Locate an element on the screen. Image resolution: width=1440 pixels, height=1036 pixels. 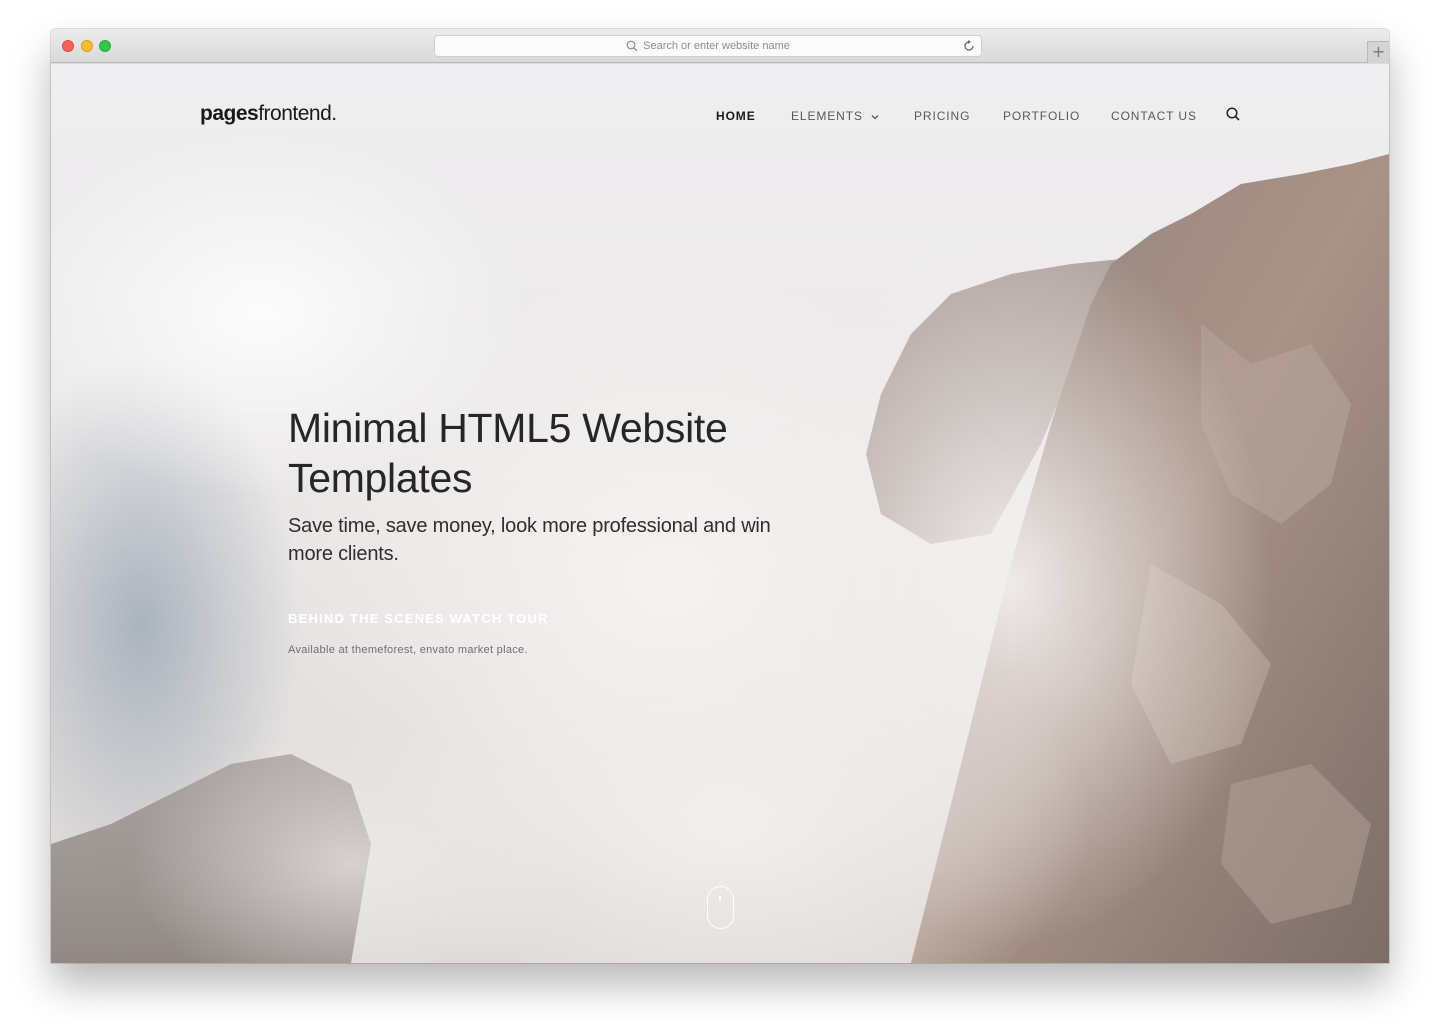
site-logo: pagesfrontend. is located at coordinates (268, 114).